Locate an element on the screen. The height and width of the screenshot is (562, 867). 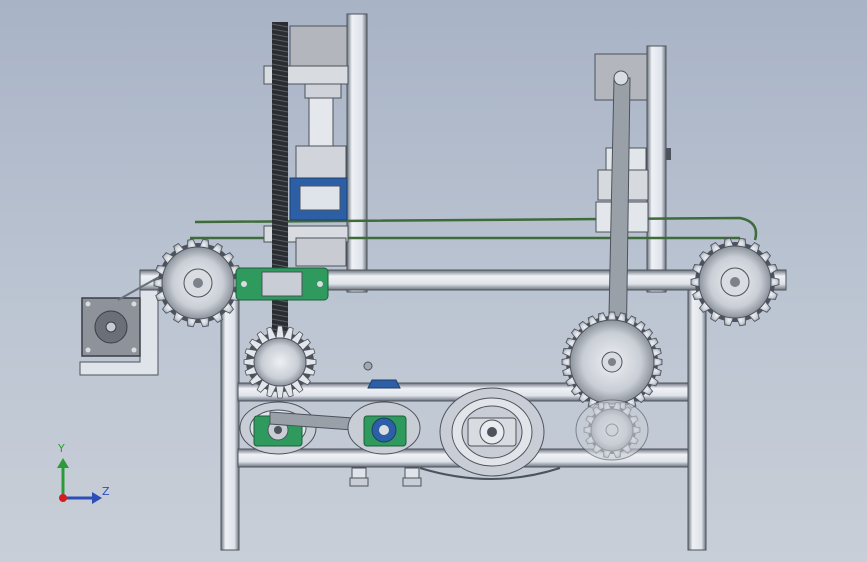
blue-cap is located at coordinates (384, 384).